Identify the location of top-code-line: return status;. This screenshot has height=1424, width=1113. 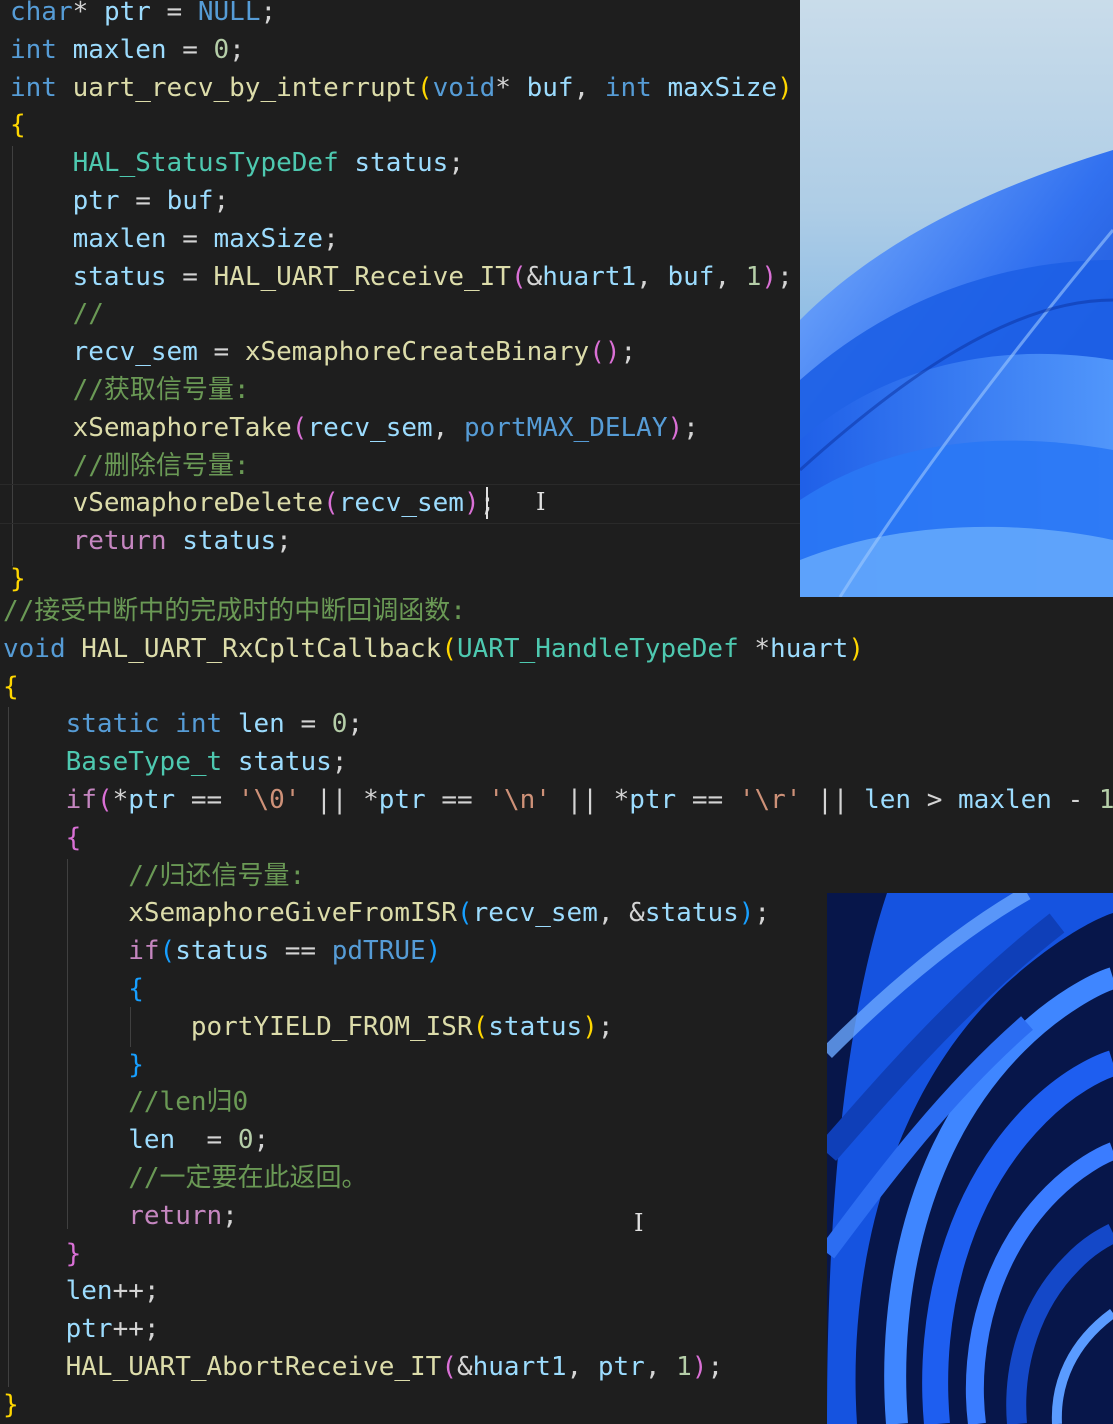
(151, 541).